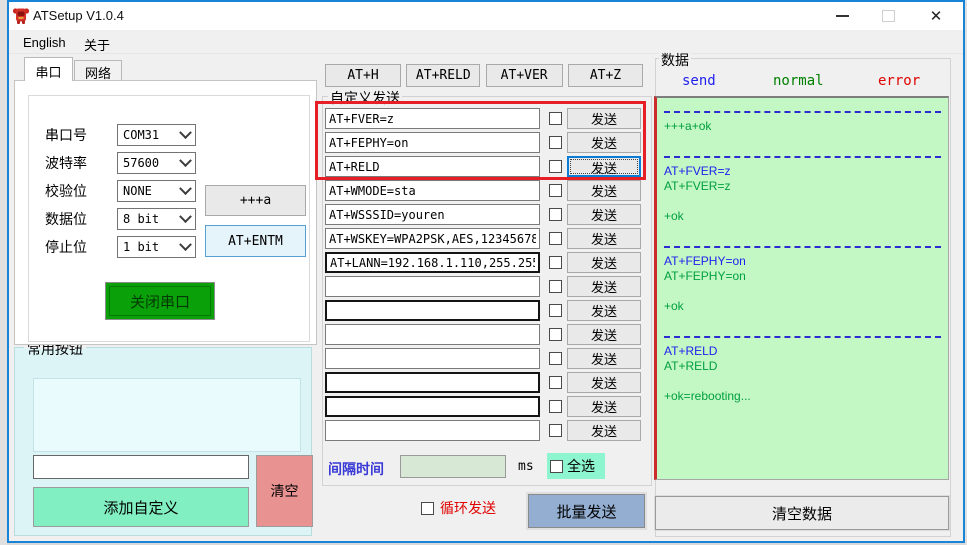 Image resolution: width=967 pixels, height=545 pixels. I want to click on batch-send-button: 批量发送, so click(586, 511).